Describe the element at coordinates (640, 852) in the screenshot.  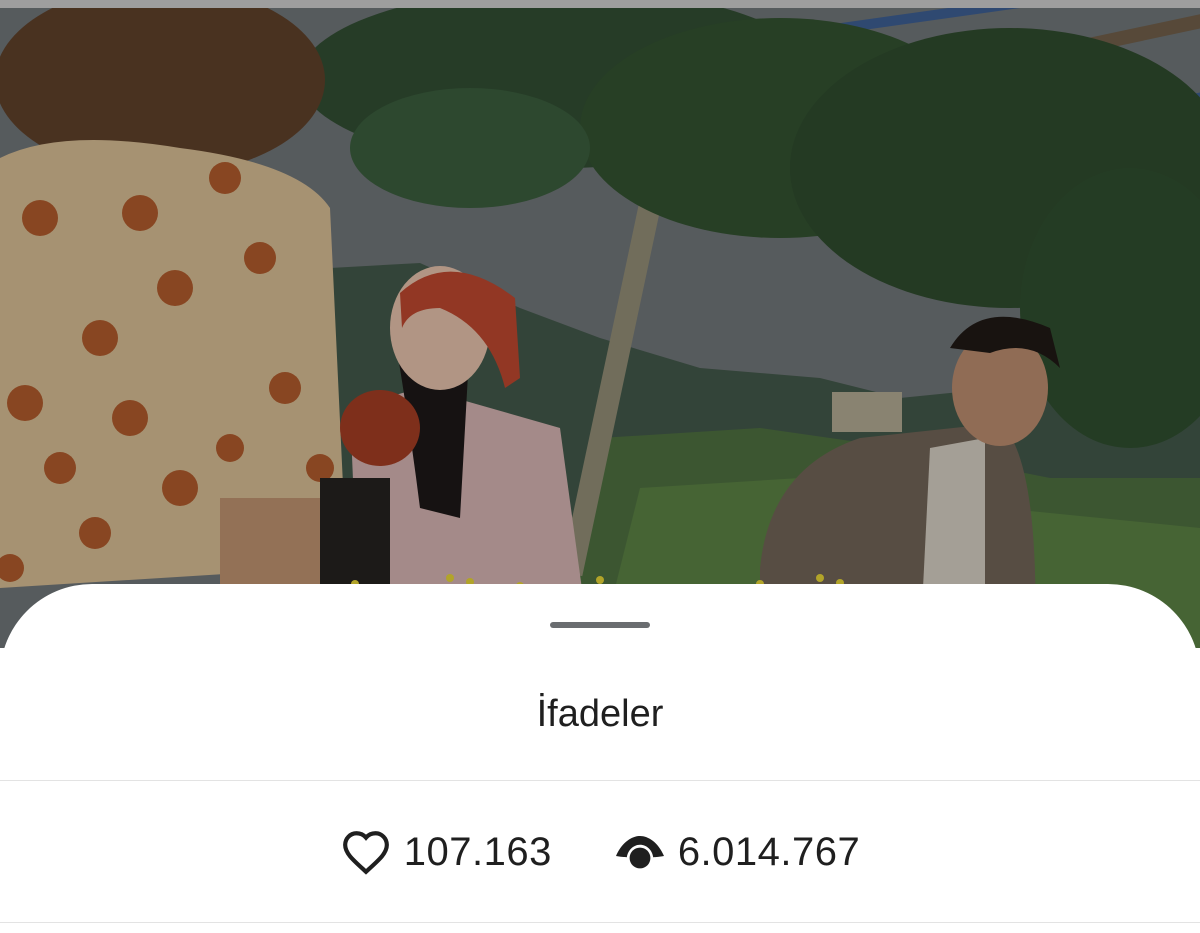
I see `eye-icon` at that location.